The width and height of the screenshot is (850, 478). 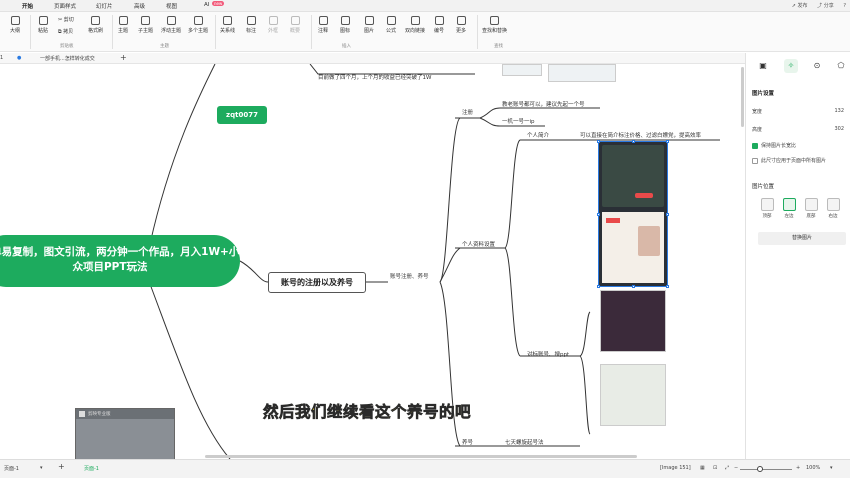 I want to click on more-button: 更多, so click(x=461, y=25).